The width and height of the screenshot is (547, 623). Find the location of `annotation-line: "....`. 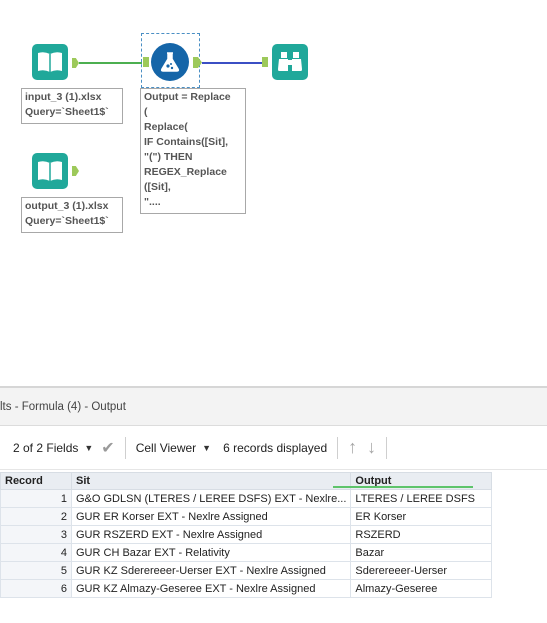

annotation-line: ".... is located at coordinates (152, 202).